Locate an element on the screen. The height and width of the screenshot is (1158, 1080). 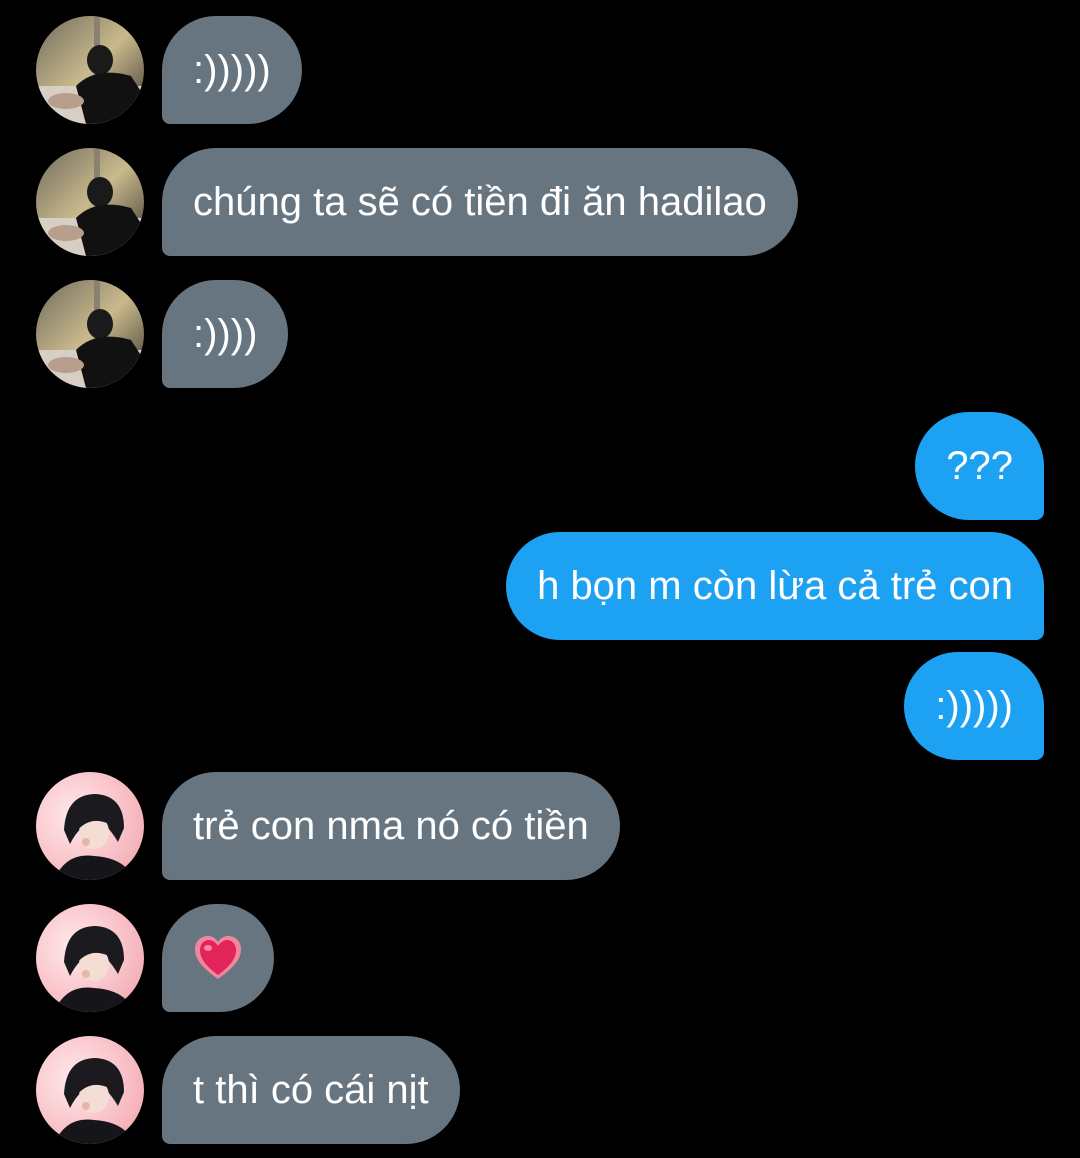
message-text: trẻ con nma nó có tiền is located at coordinates (391, 825).